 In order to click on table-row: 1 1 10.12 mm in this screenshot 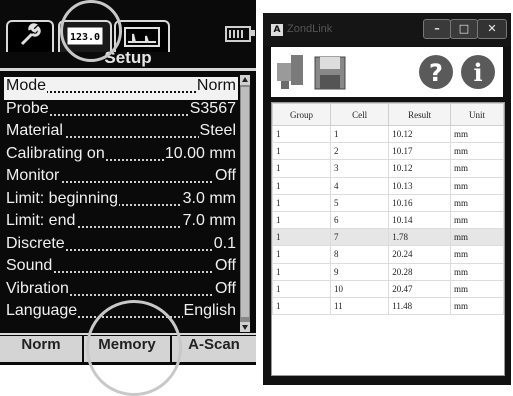, I will do `click(388, 134)`.